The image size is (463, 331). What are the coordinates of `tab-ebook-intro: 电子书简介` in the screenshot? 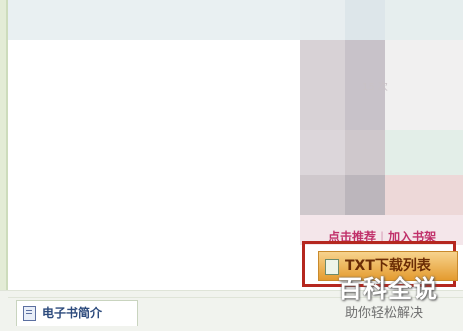 It's located at (77, 313).